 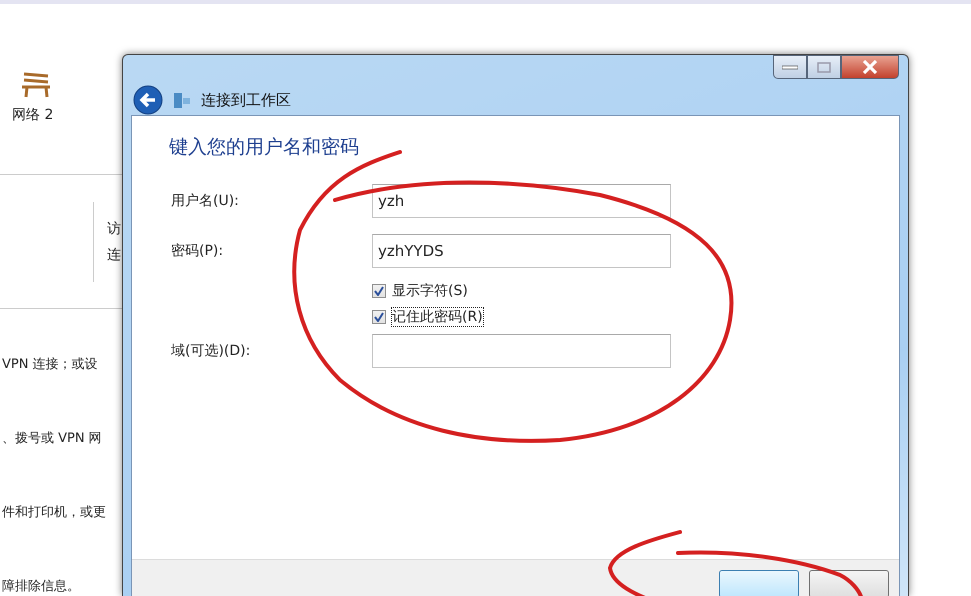 What do you see at coordinates (52, 438) in the screenshot?
I see `description-text: 、拨号或 VPN 网` at bounding box center [52, 438].